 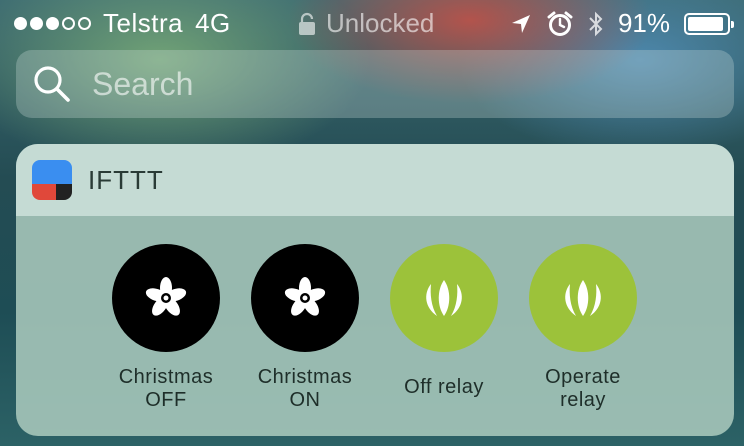 I want to click on carrier-name: Telstra, so click(x=143, y=23).